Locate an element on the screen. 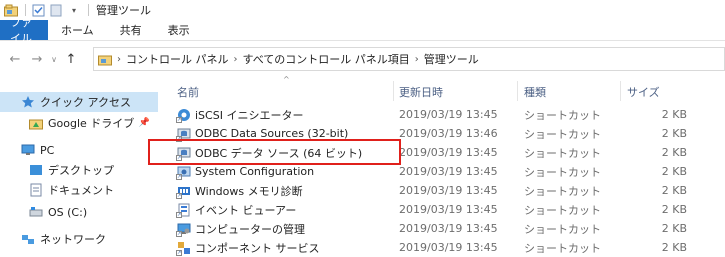  nav-item-quick-access: クイック アクセス is located at coordinates (79, 102).